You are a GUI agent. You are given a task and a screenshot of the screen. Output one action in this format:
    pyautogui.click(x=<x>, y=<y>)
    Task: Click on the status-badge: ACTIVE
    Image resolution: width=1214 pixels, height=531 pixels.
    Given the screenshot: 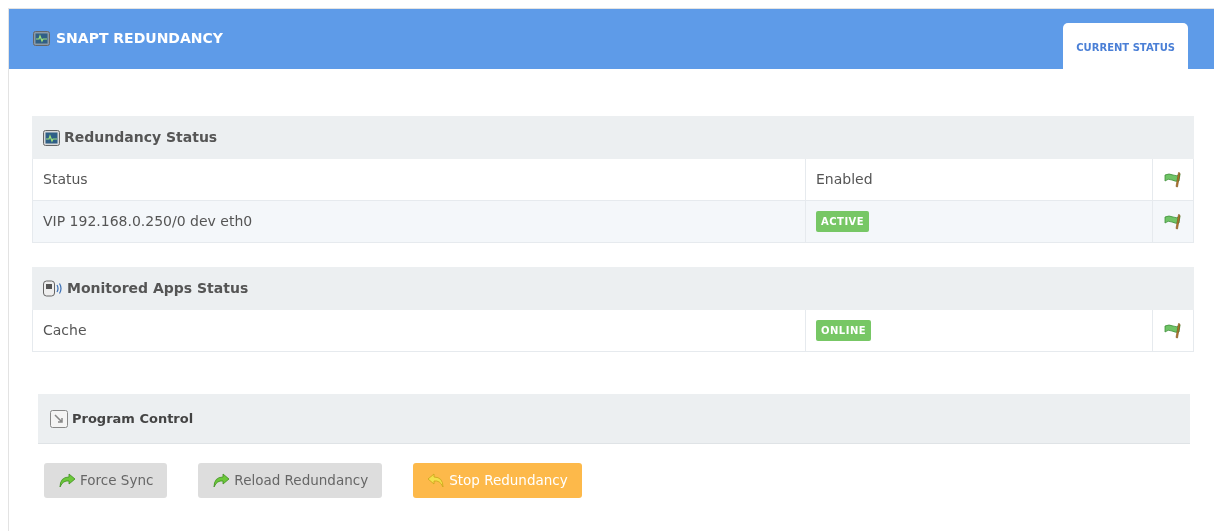 What is the action you would take?
    pyautogui.click(x=843, y=221)
    